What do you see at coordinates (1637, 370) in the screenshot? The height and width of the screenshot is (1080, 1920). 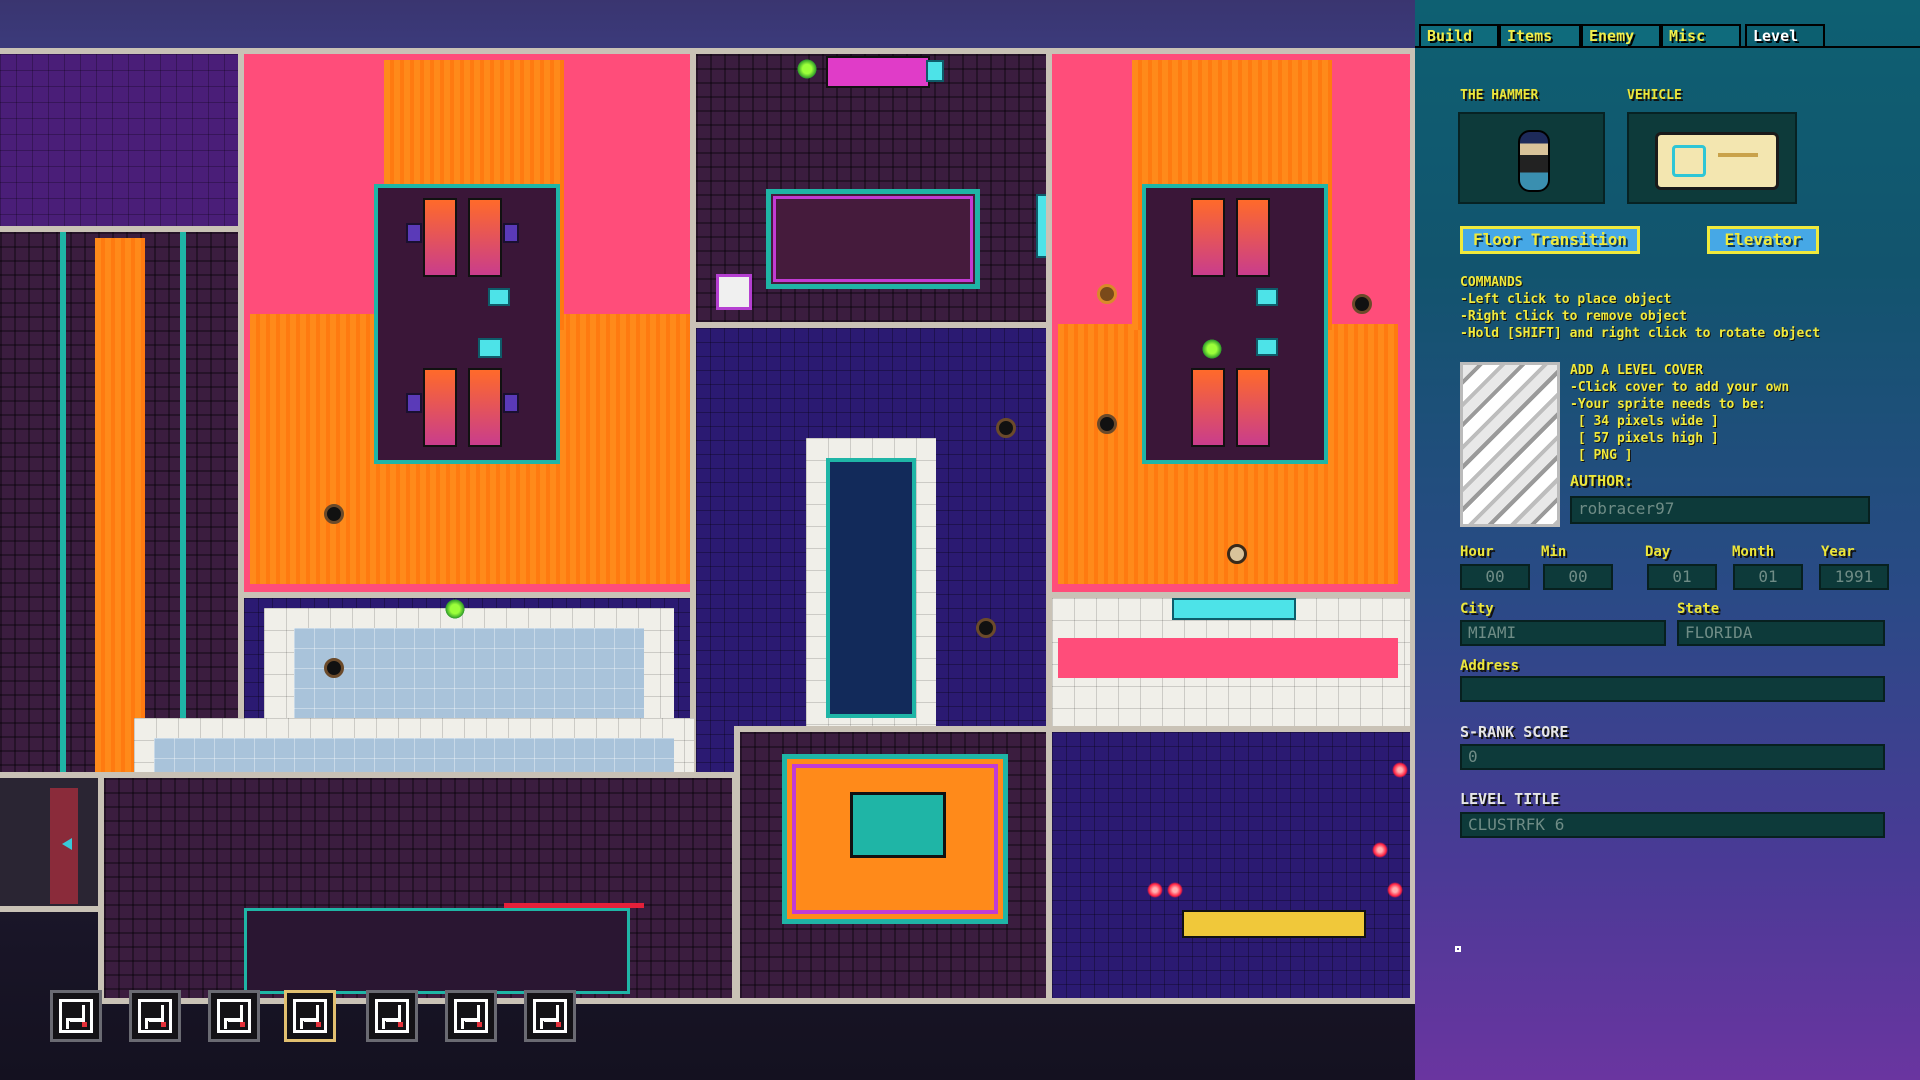 I see `cover-title: ADD A LEVEL COVER` at bounding box center [1637, 370].